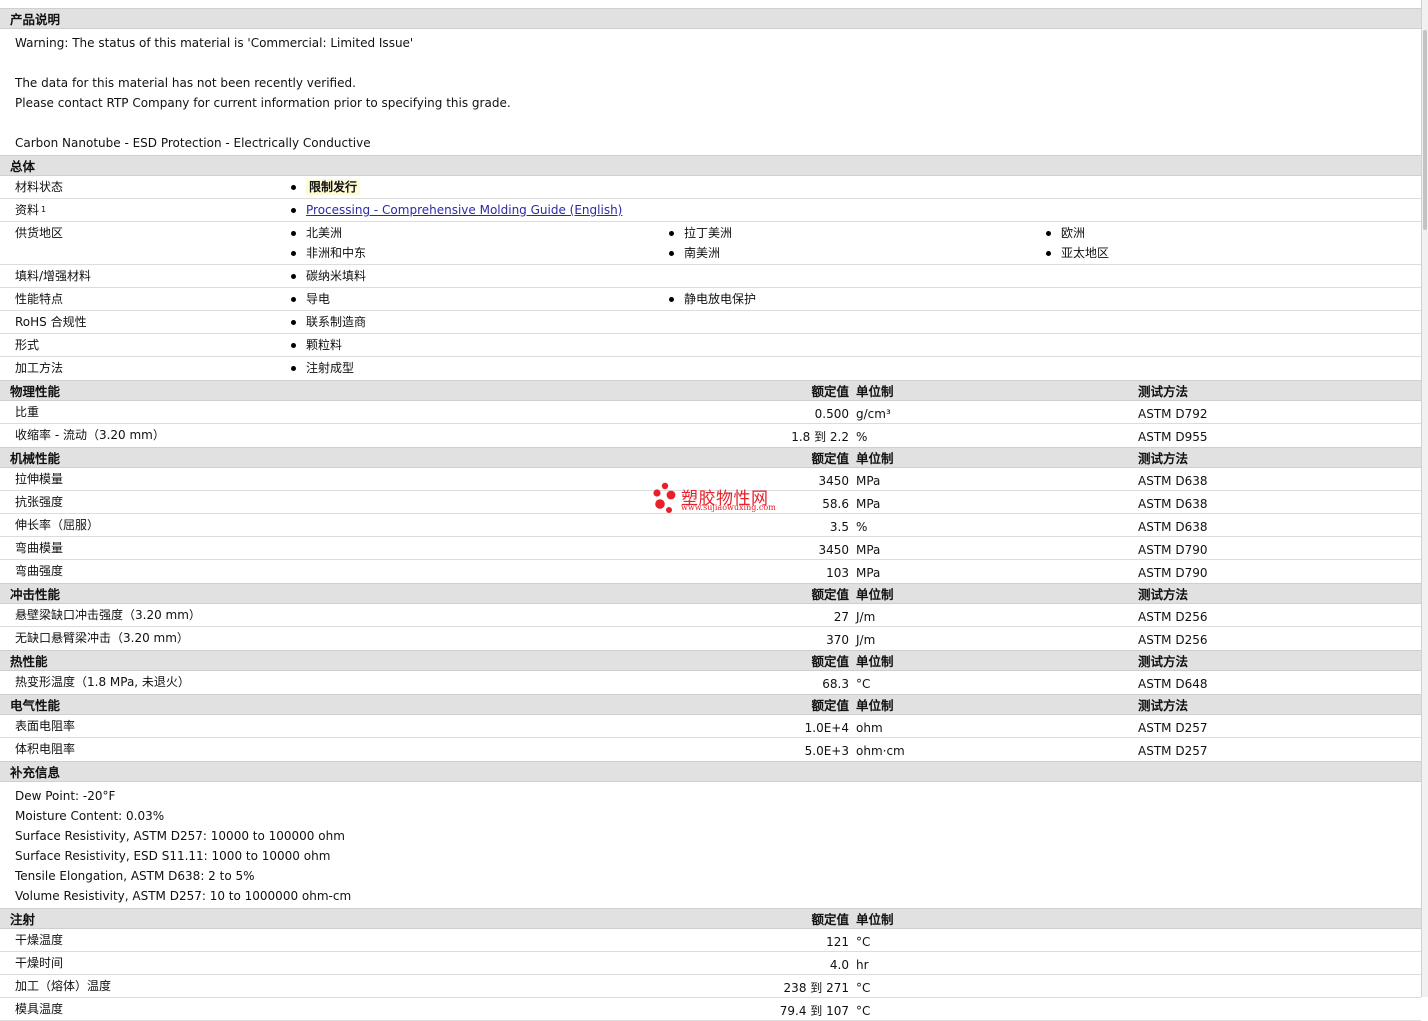 This screenshot has height=1021, width=1428. Describe the element at coordinates (39, 940) in the screenshot. I see `row-label: 干燥温度` at that location.